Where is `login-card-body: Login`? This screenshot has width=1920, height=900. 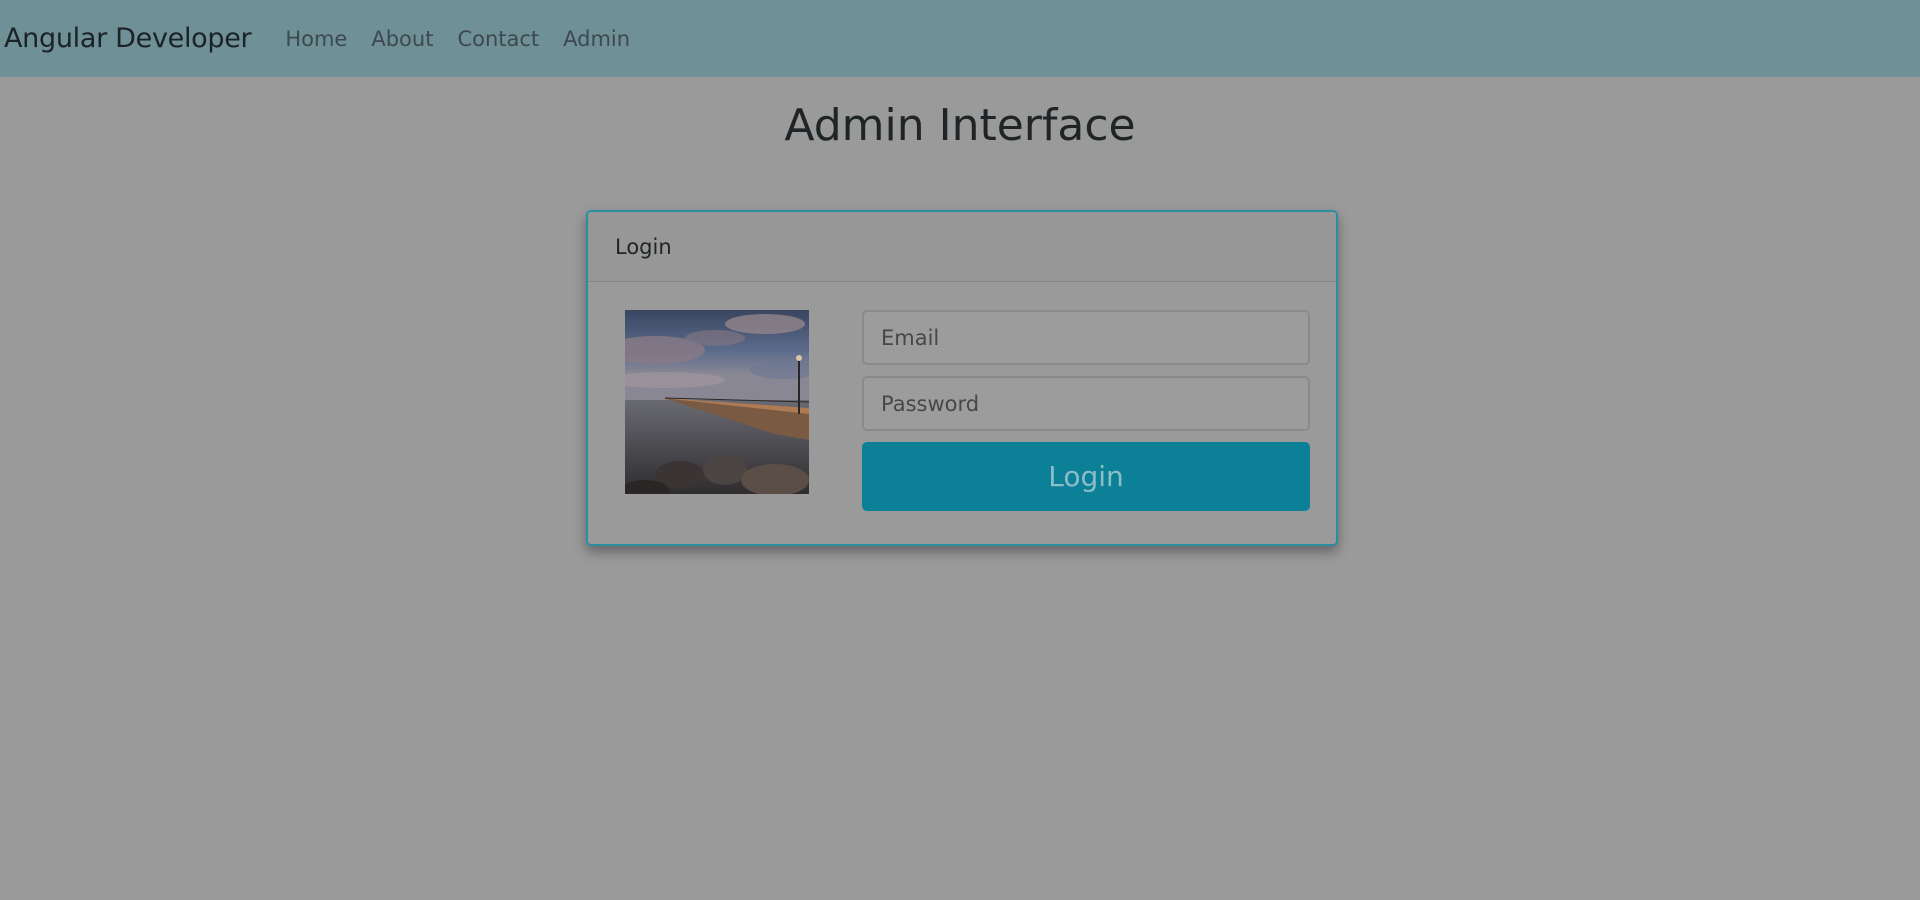
login-card-body: Login is located at coordinates (962, 413).